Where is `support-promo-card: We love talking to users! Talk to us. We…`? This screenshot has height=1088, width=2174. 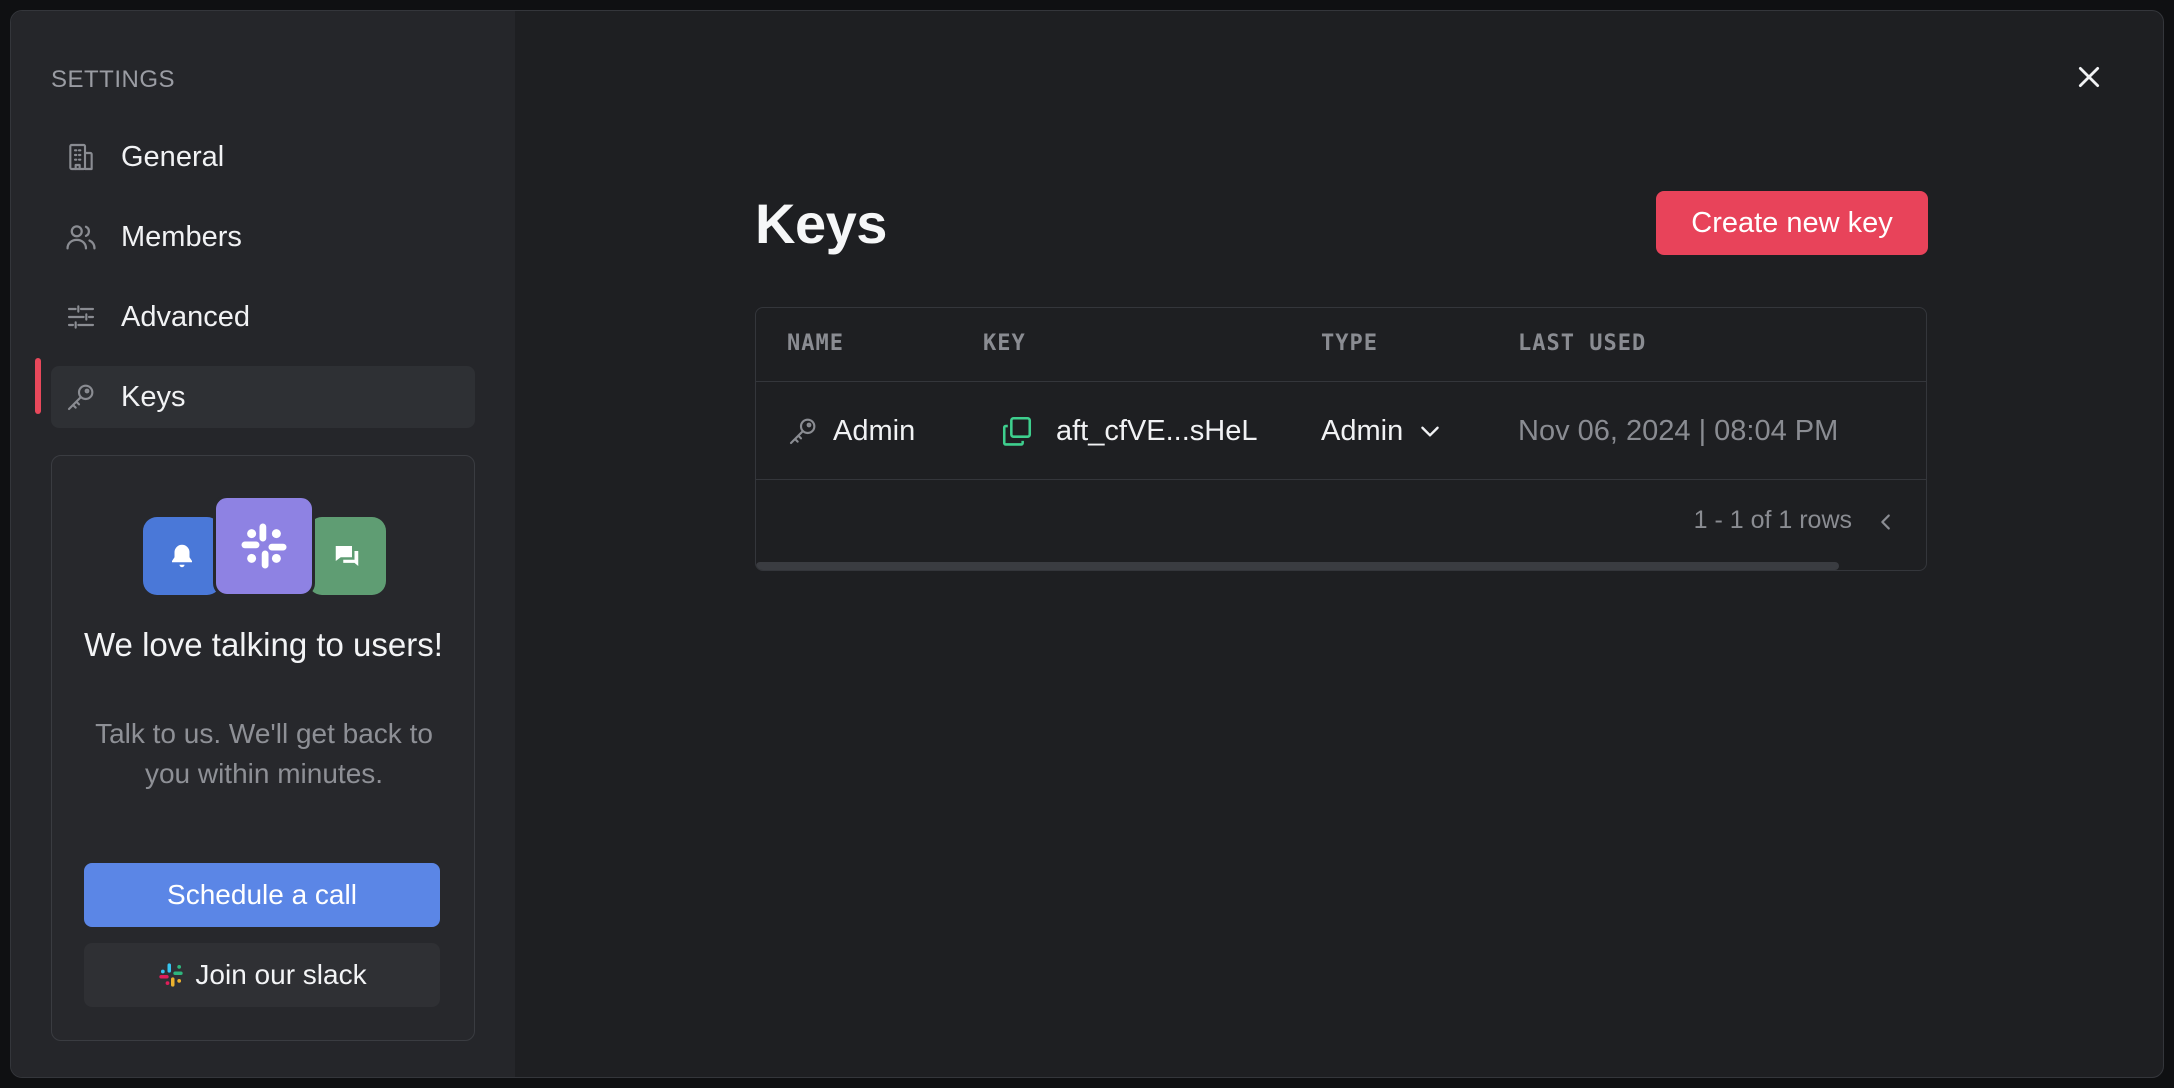 support-promo-card: We love talking to users! Talk to us. We… is located at coordinates (263, 748).